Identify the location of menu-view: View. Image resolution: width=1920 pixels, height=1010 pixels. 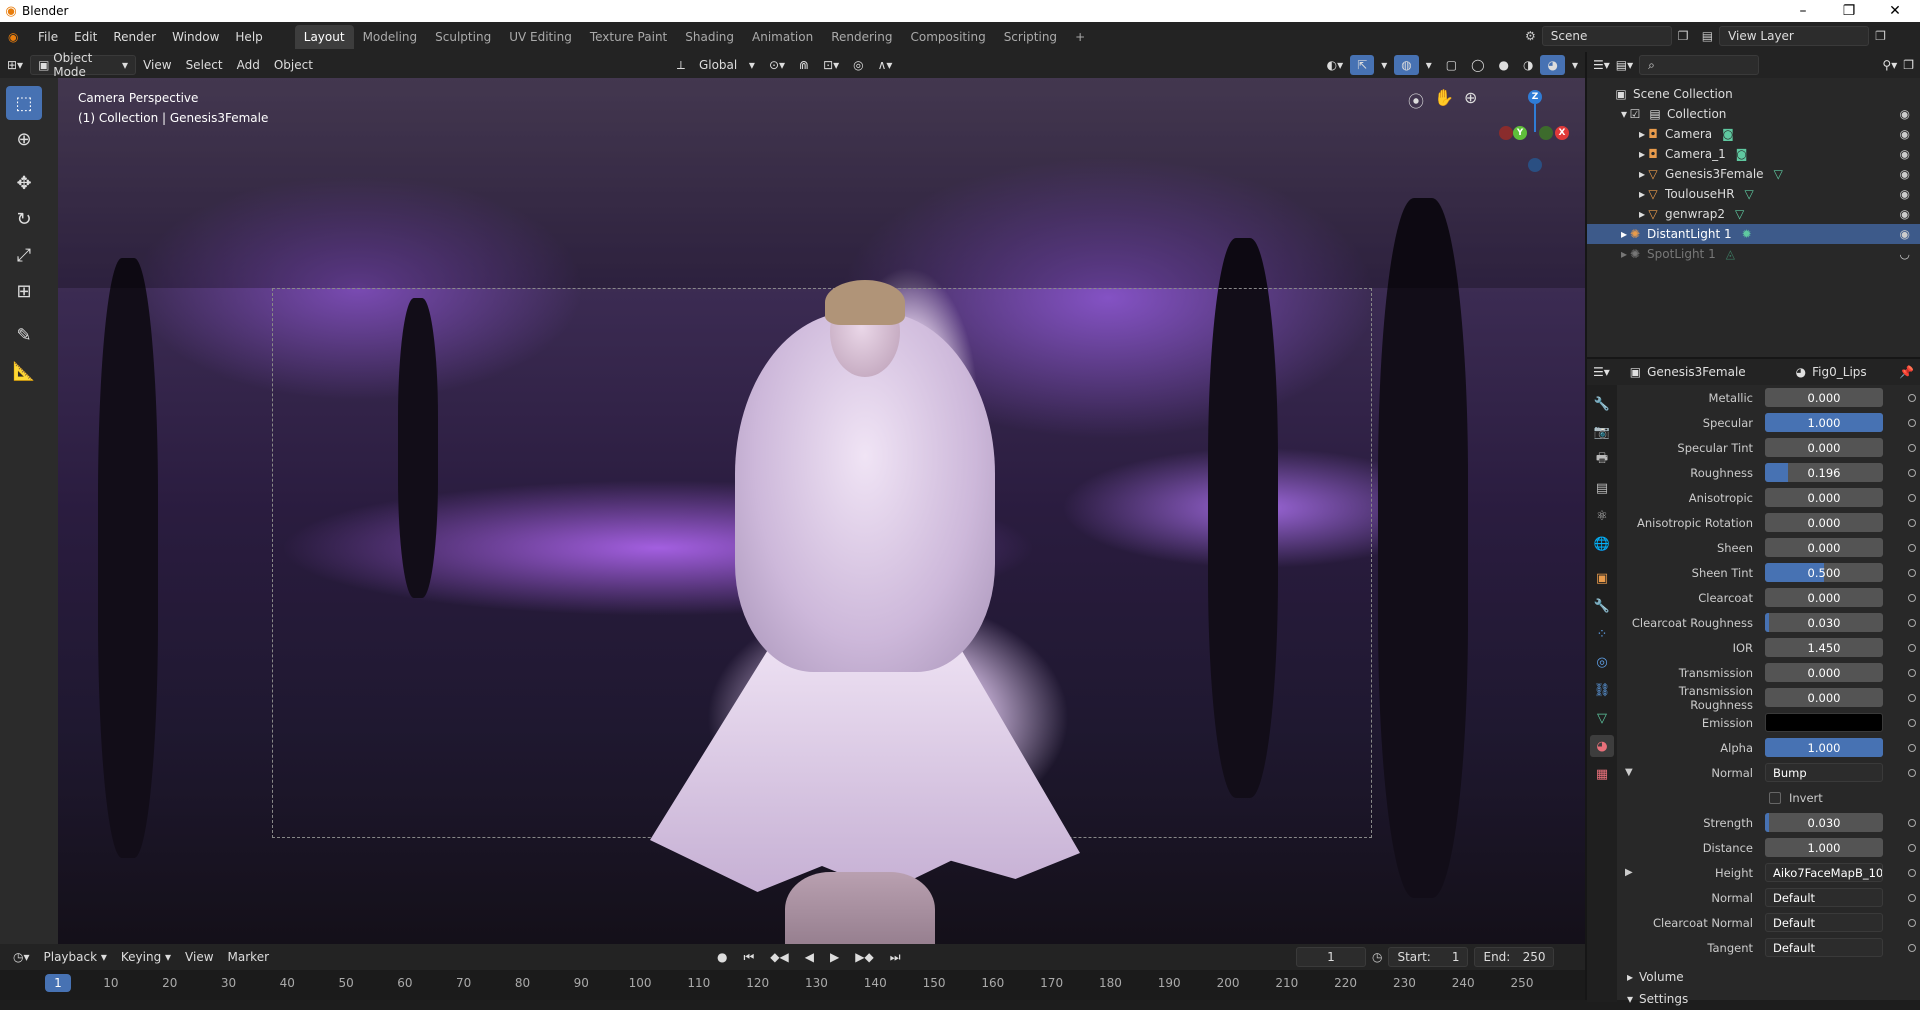
(157, 65).